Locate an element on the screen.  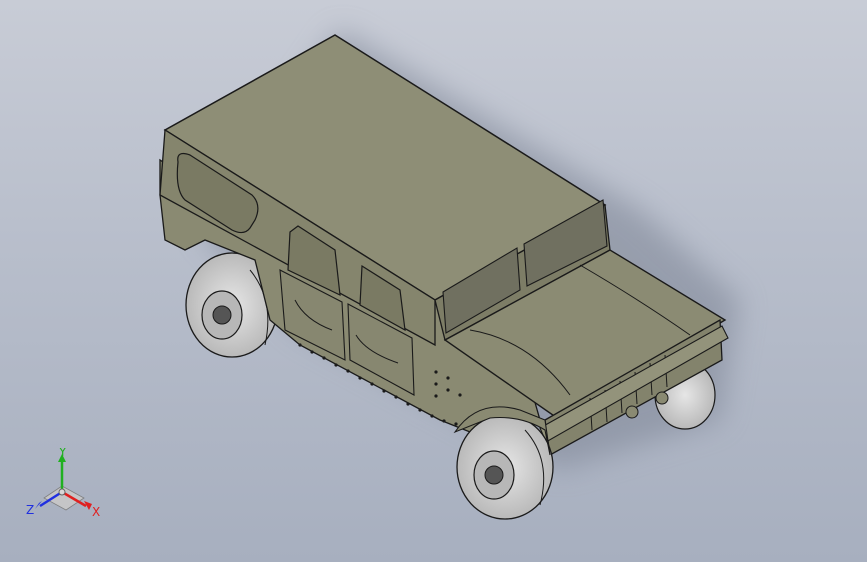
y-axis-label: Y is located at coordinates (62, 453).